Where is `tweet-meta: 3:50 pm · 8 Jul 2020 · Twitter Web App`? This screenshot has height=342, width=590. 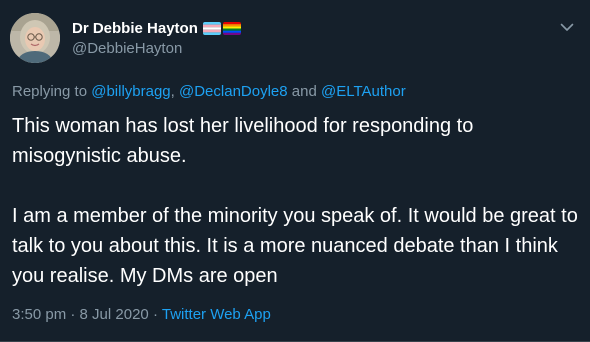
tweet-meta: 3:50 pm · 8 Jul 2020 · Twitter Web App is located at coordinates (141, 314).